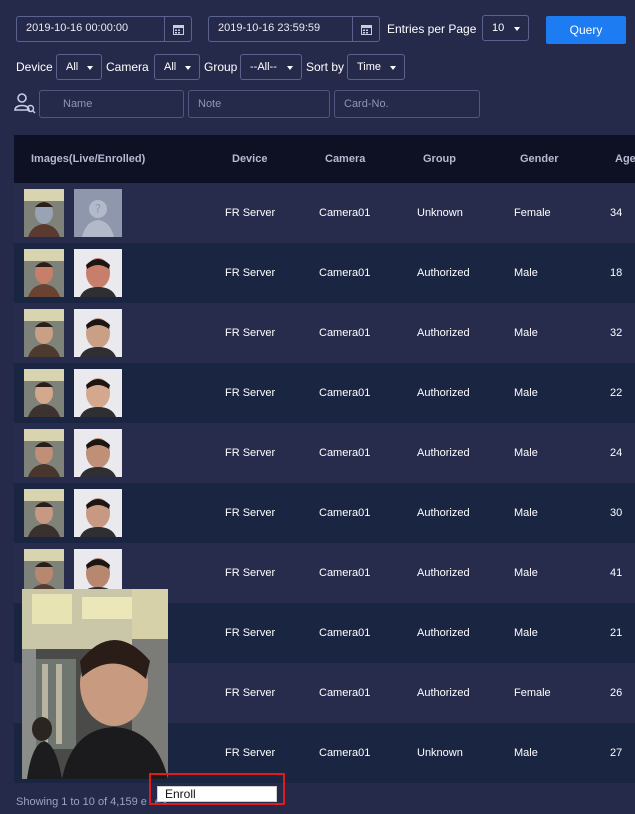 The width and height of the screenshot is (635, 814). I want to click on name-placeholder: Name, so click(78, 104).